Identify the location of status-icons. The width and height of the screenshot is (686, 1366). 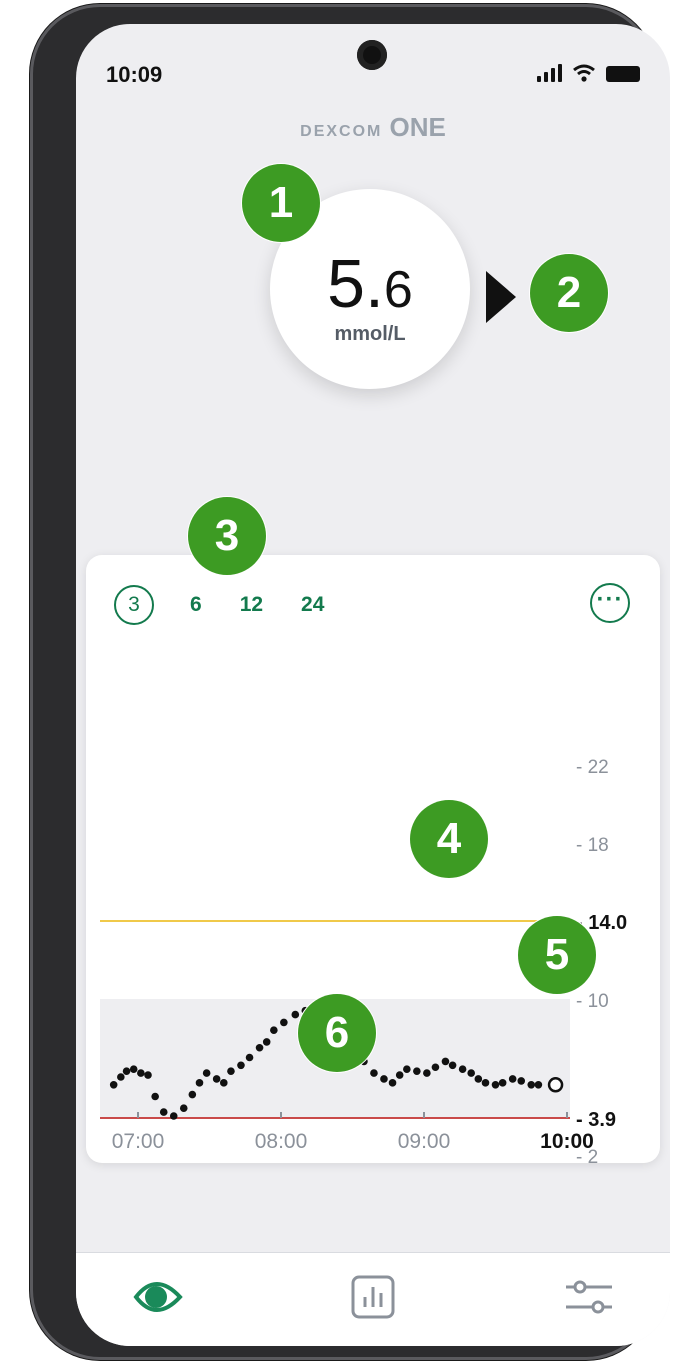
(588, 73).